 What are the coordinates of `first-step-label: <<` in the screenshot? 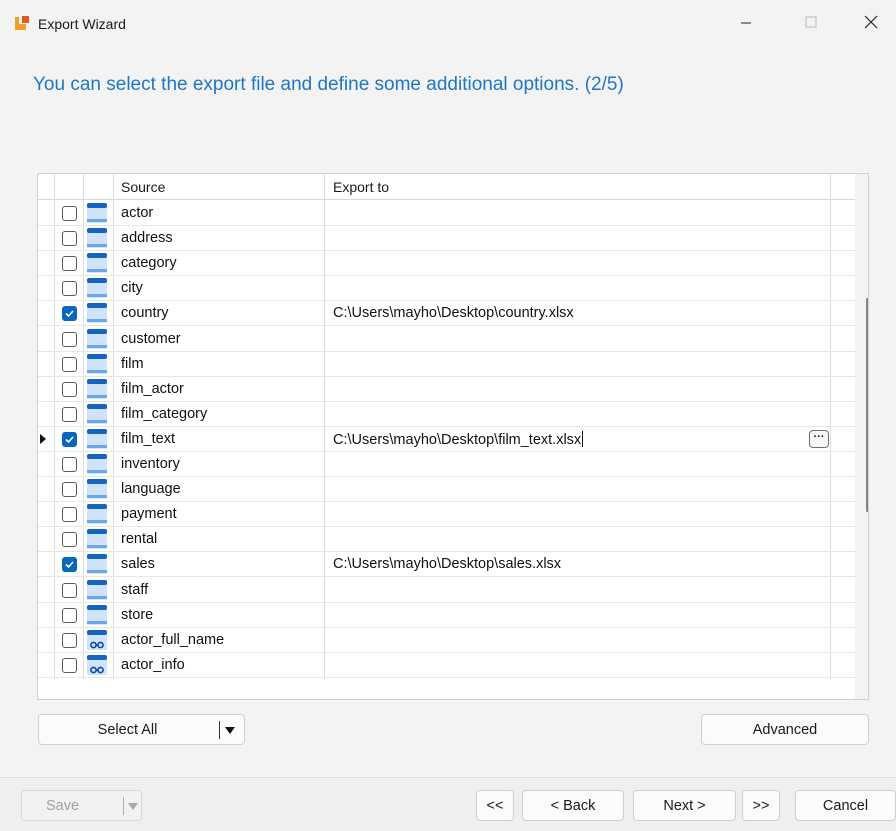 It's located at (495, 805).